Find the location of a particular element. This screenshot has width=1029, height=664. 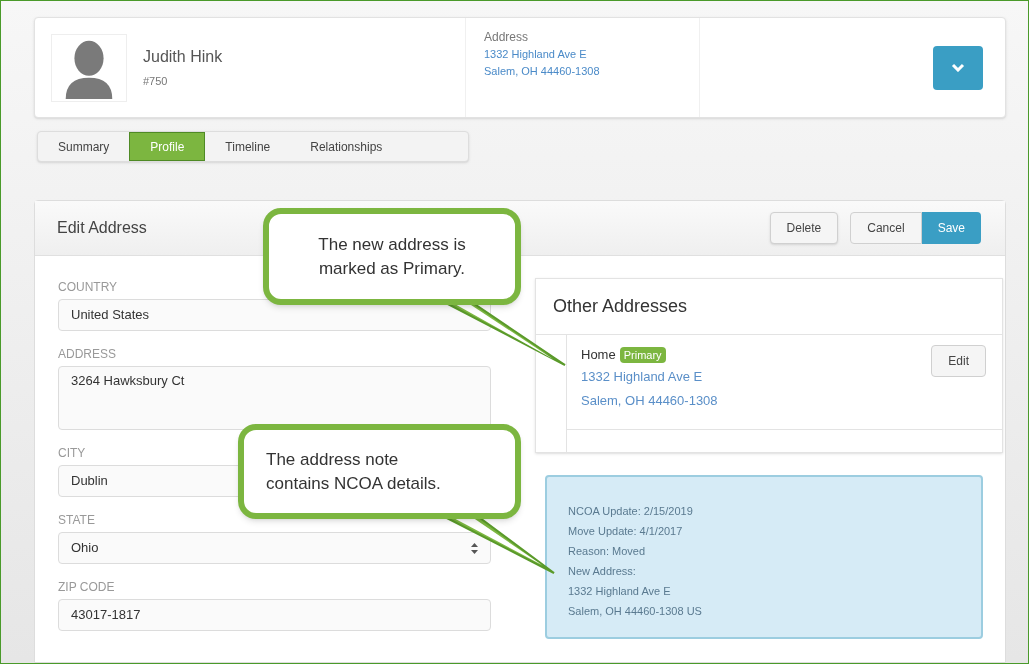

edit-button: Edit is located at coordinates (958, 361).